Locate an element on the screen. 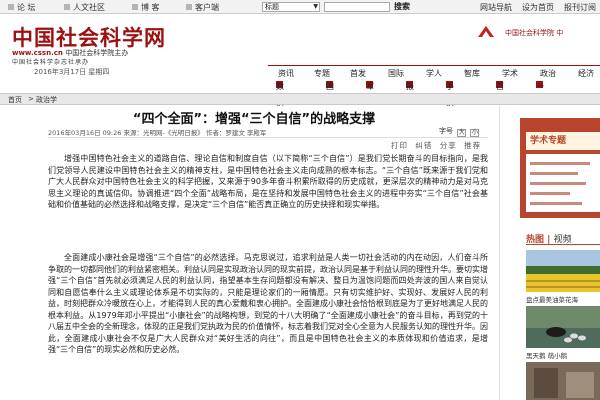 This screenshot has width=600, height=400. image-caption: 黑天鹅 萌小鹅 is located at coordinates (546, 355).